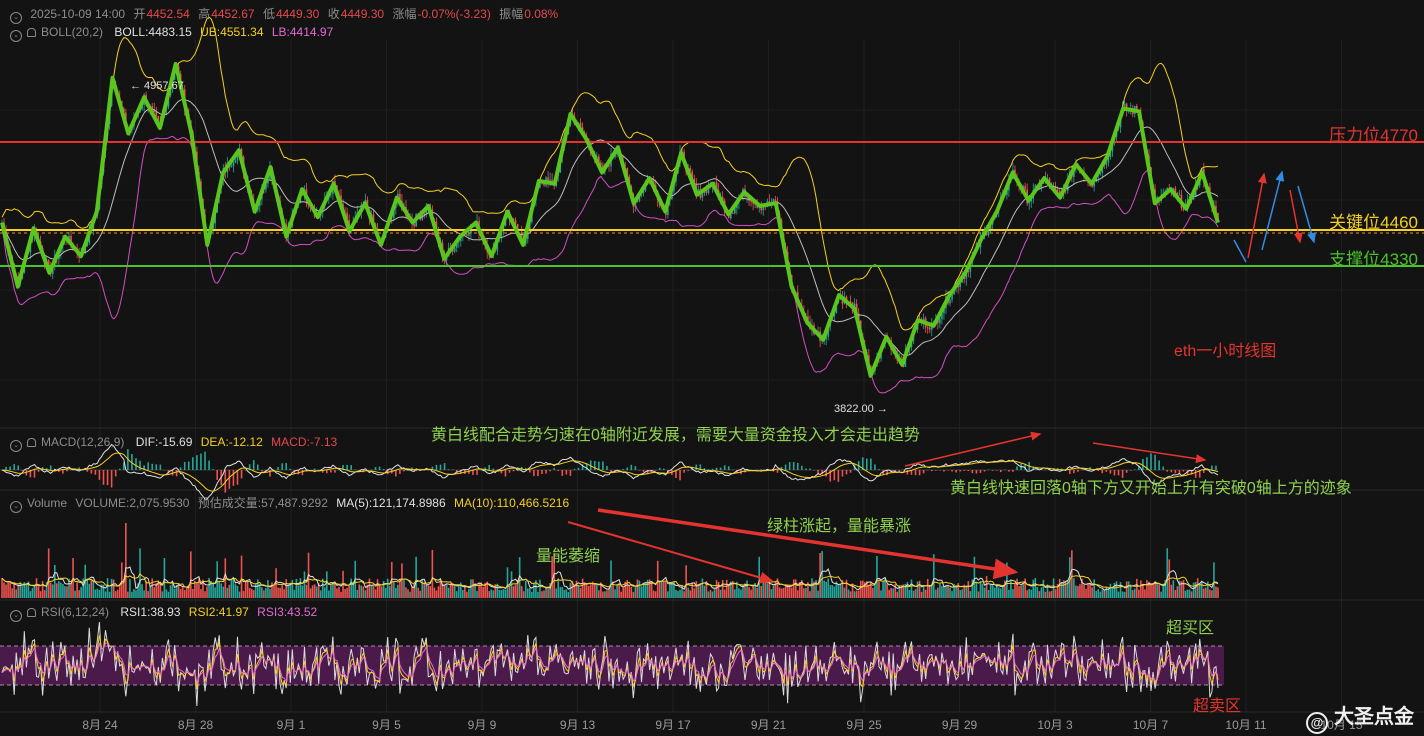 This screenshot has height=736, width=1424. What do you see at coordinates (268, 14) in the screenshot?
I see `low-label: 低` at bounding box center [268, 14].